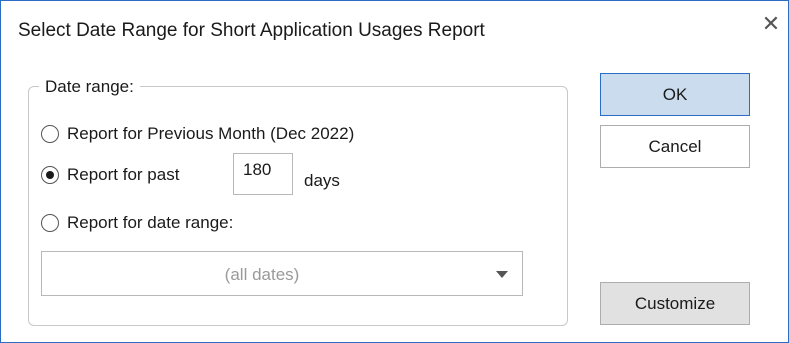 This screenshot has width=789, height=343. I want to click on radio-button-checked, so click(50, 175).